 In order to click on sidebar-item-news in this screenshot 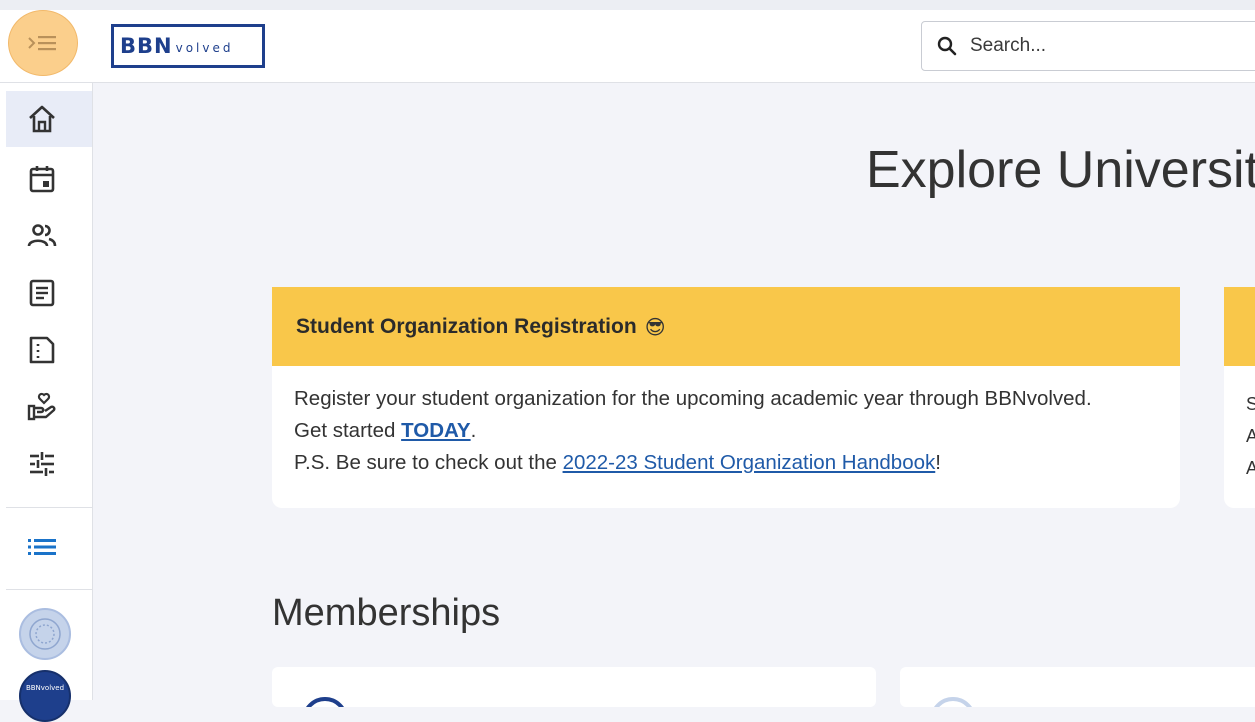, I will do `click(49, 293)`.